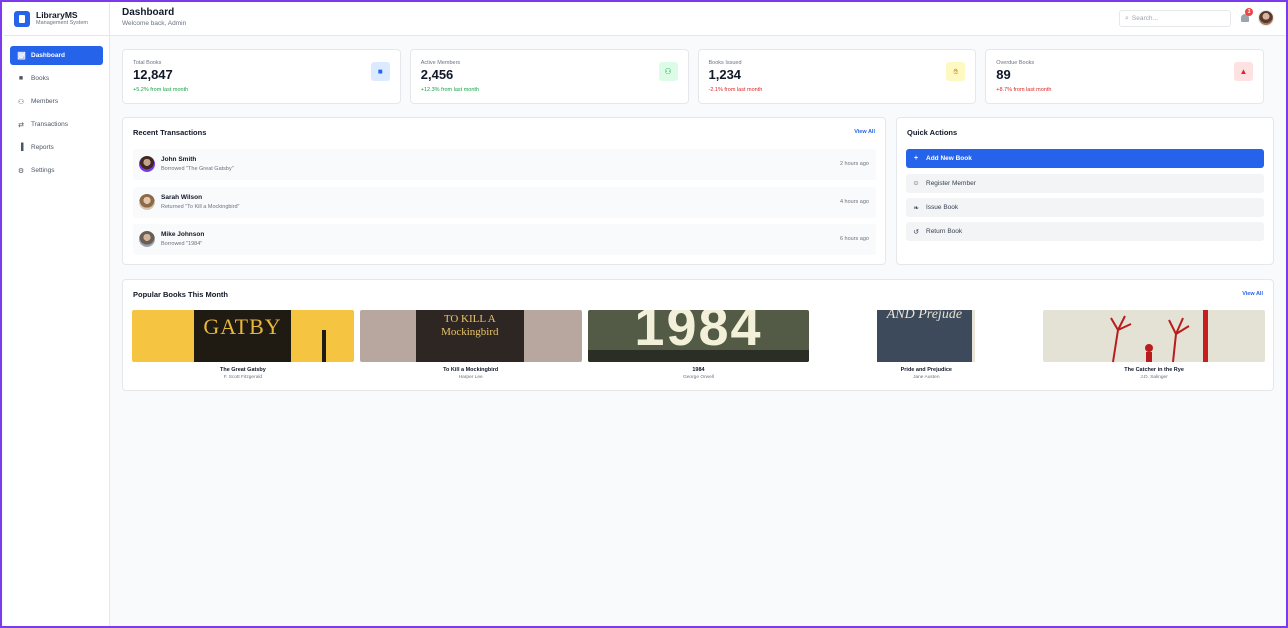 The height and width of the screenshot is (628, 1288). I want to click on stat-trend: -2.1% from last month, so click(735, 90).